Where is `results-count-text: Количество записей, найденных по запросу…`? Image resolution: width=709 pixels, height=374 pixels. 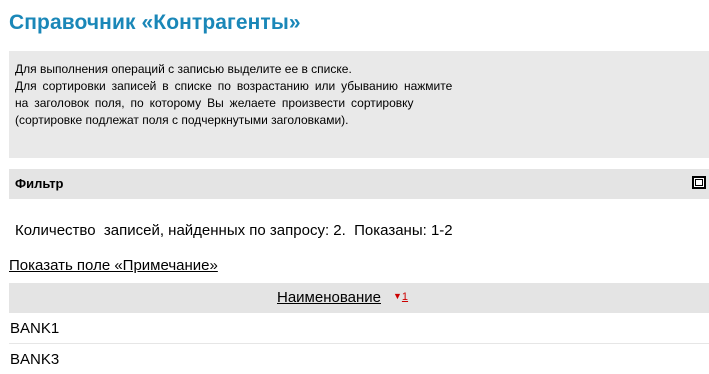
results-count-text: Количество записей, найденных по запросу… is located at coordinates (172, 230).